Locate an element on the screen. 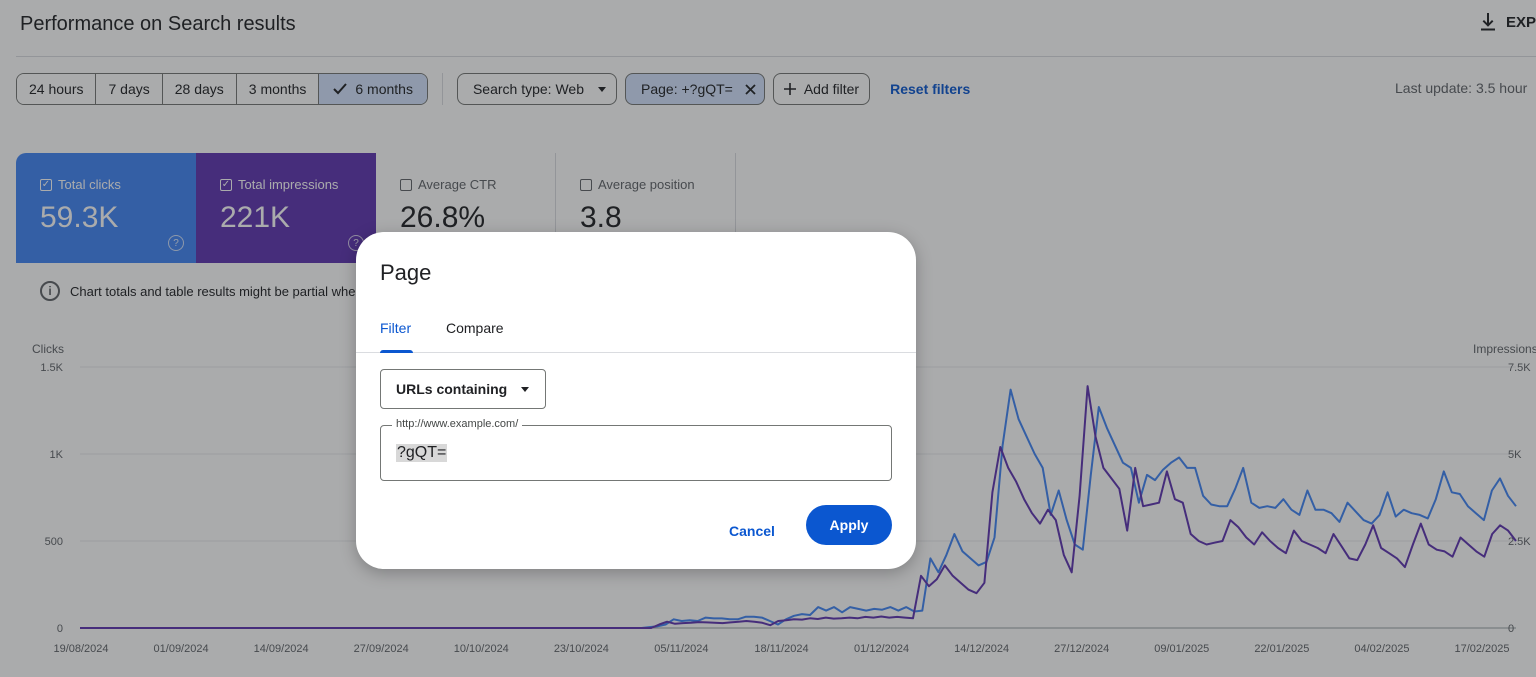  active-tab-indicator is located at coordinates (396, 351).